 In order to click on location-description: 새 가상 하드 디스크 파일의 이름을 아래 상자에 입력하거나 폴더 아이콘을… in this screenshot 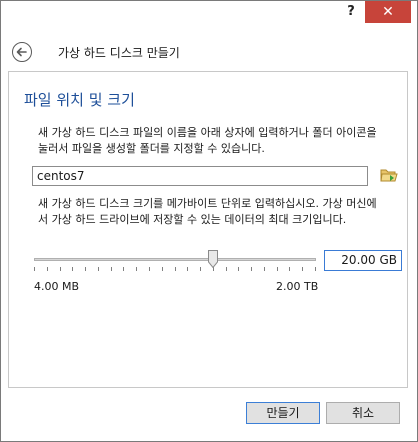, I will do `click(207, 140)`.